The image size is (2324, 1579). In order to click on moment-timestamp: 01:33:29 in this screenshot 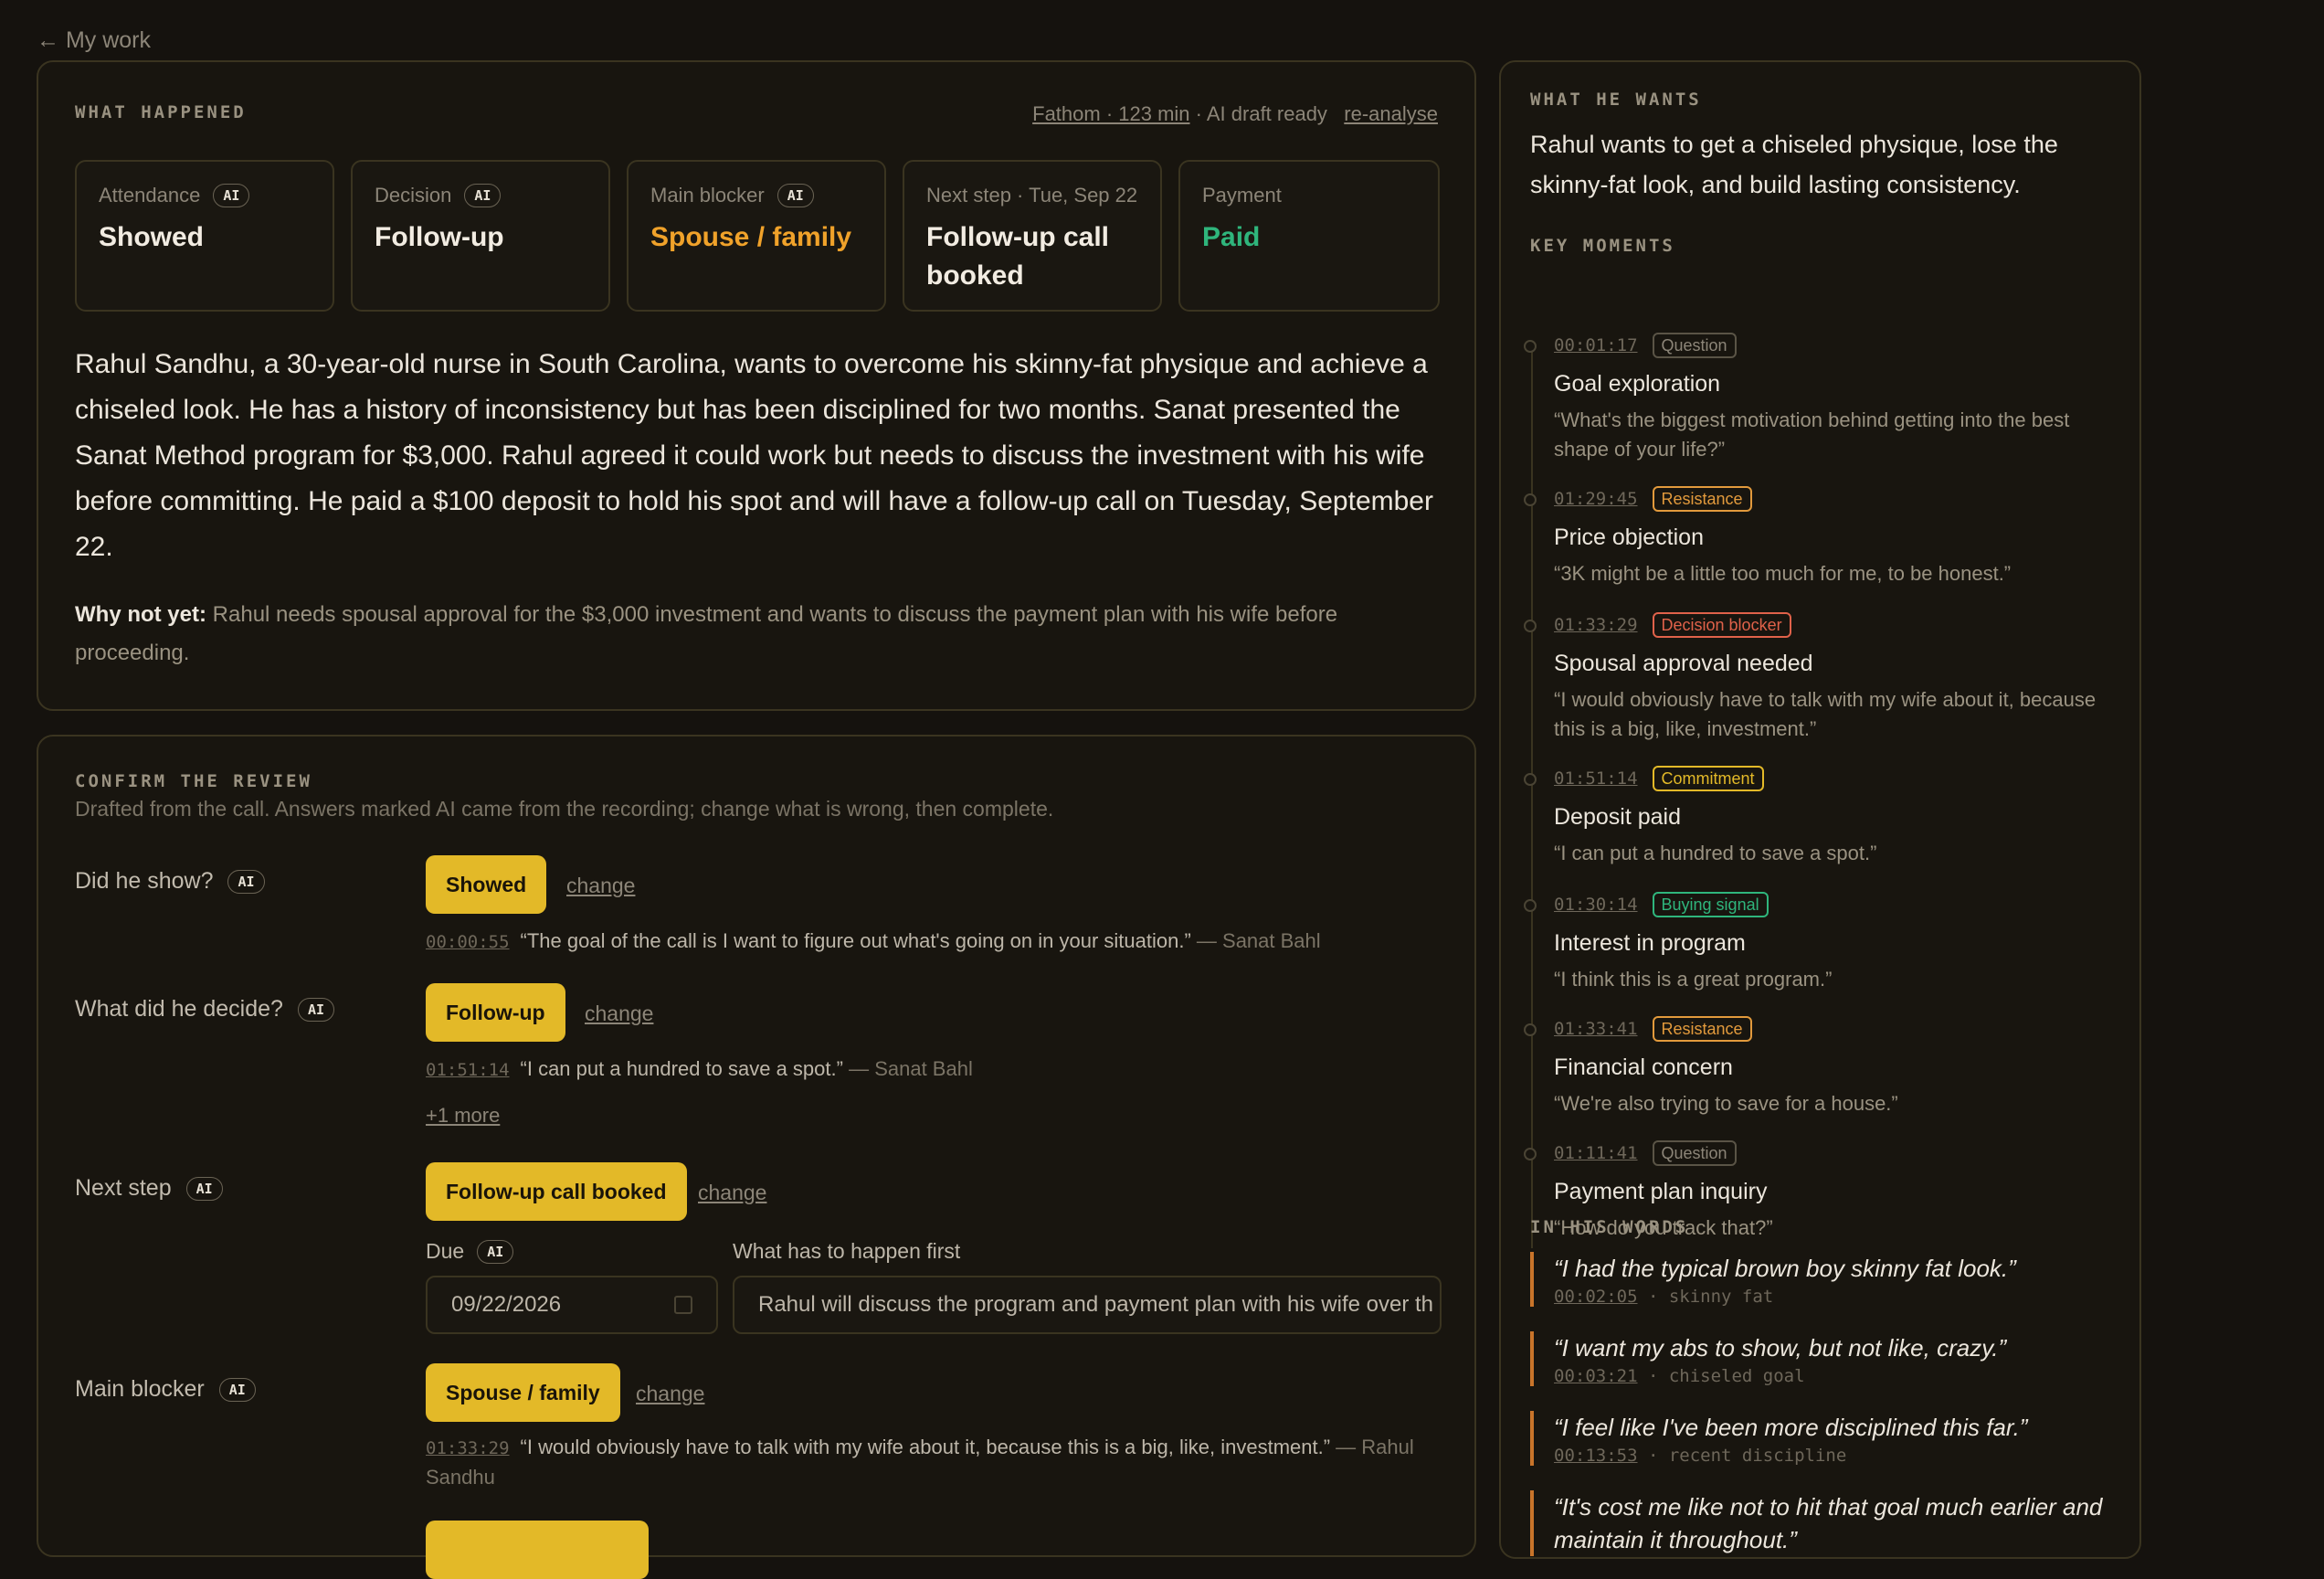, I will do `click(1596, 625)`.